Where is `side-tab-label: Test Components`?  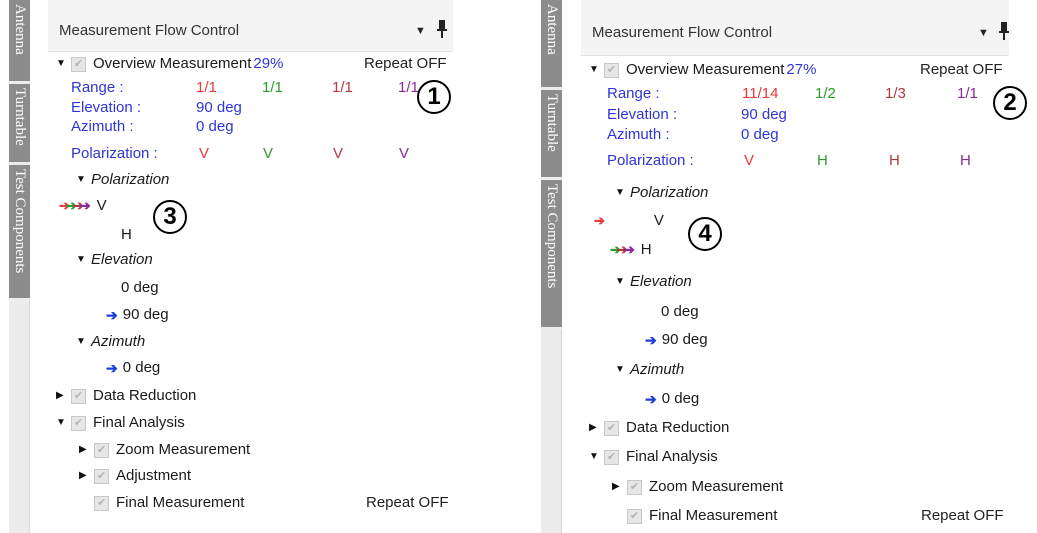
side-tab-label: Test Components is located at coordinates (20, 221).